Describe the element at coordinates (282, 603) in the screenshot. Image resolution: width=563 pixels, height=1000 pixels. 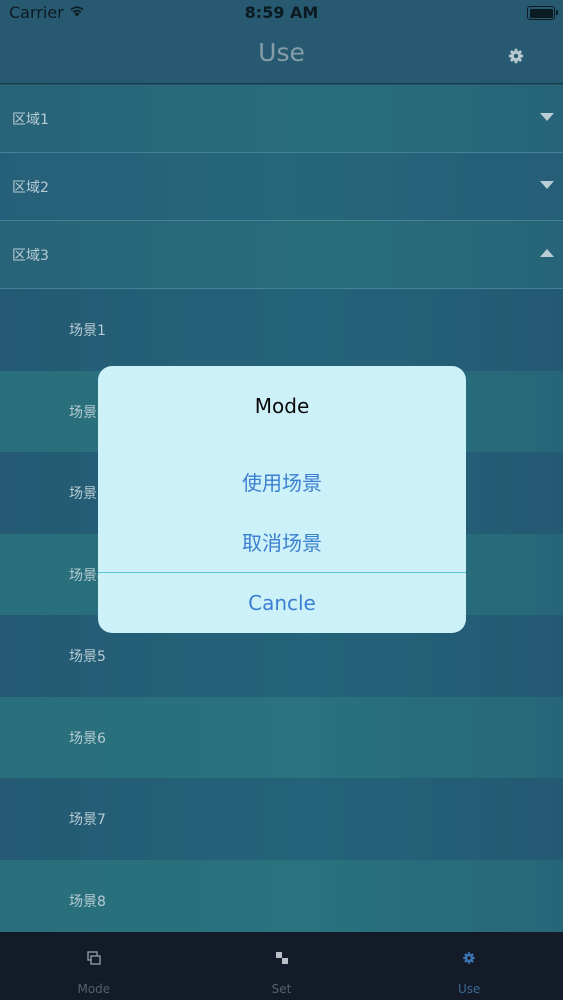
I see `cancel-button: Cancle` at that location.